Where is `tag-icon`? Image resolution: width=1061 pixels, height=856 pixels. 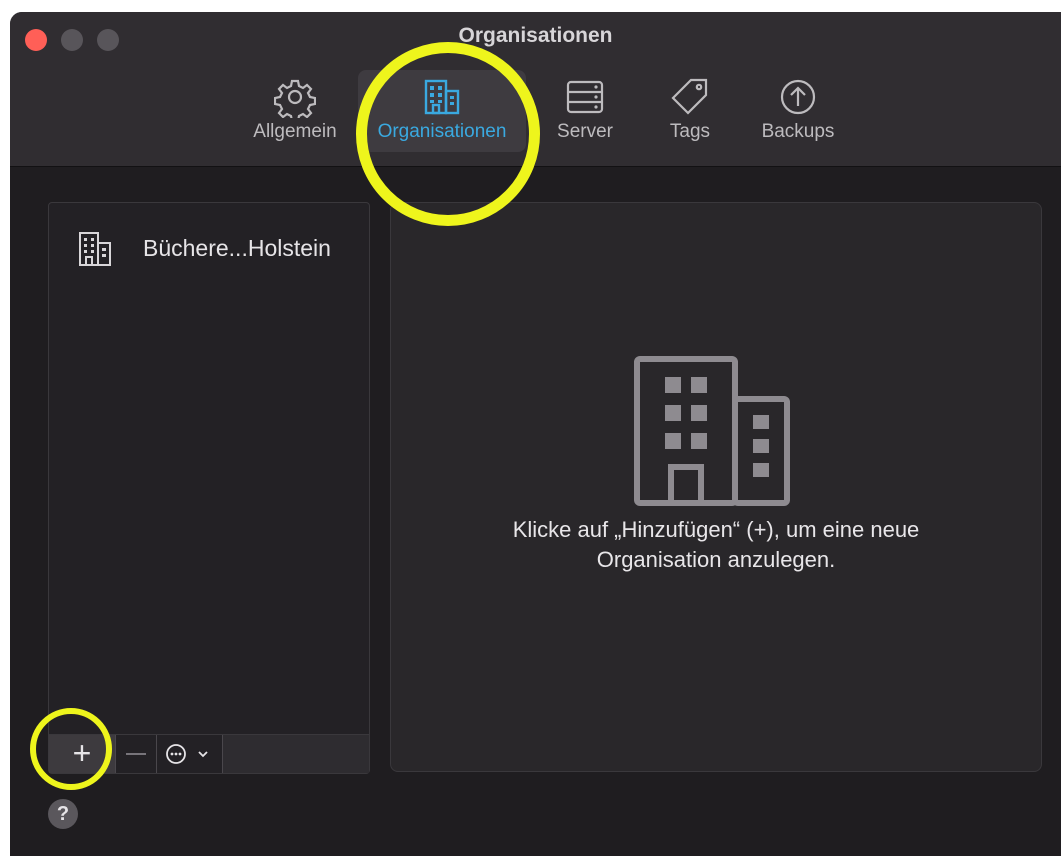 tag-icon is located at coordinates (689, 96).